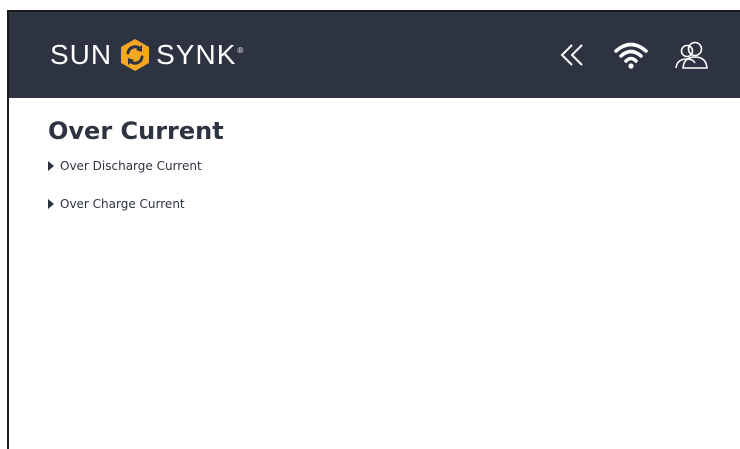 The height and width of the screenshot is (449, 740). Describe the element at coordinates (81, 54) in the screenshot. I see `logo-text-left: SUN` at that location.